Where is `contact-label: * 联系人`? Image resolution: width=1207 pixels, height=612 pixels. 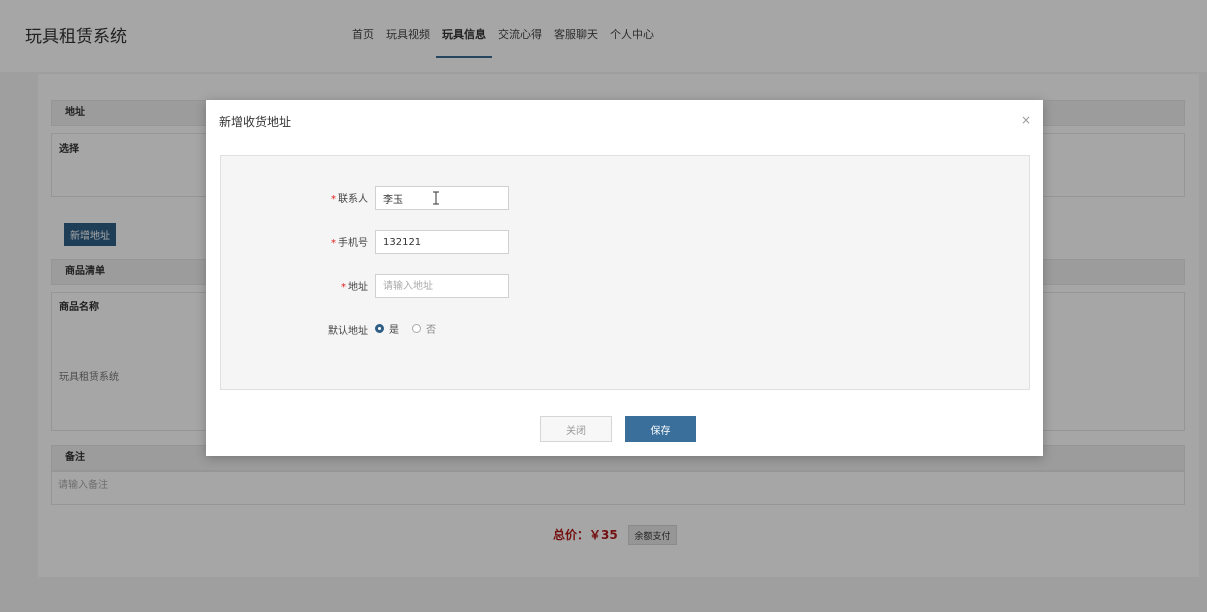
contact-label: * 联系人 is located at coordinates (349, 197).